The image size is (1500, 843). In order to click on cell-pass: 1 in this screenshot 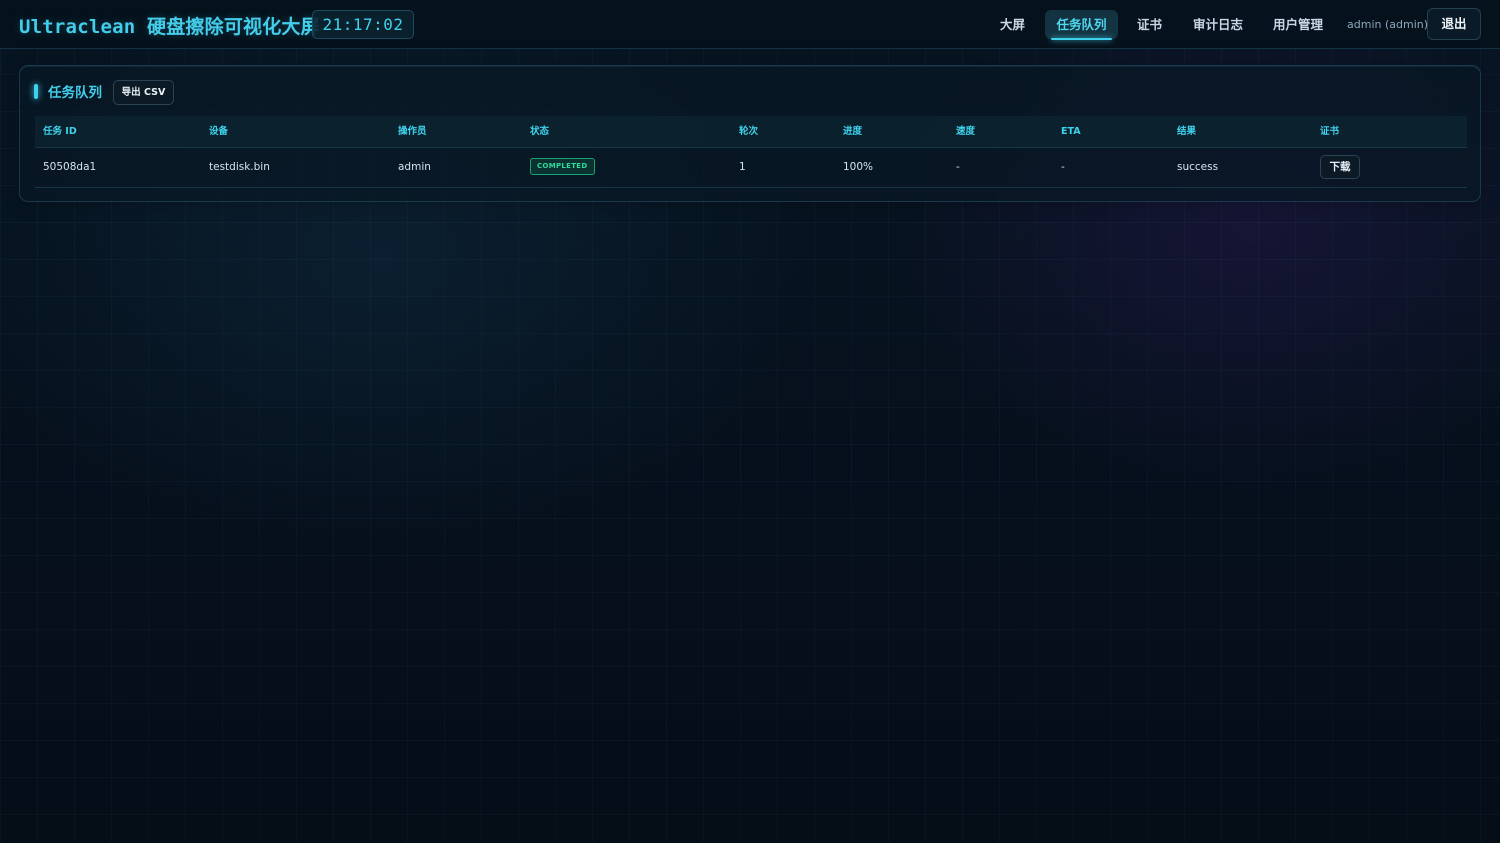, I will do `click(742, 167)`.